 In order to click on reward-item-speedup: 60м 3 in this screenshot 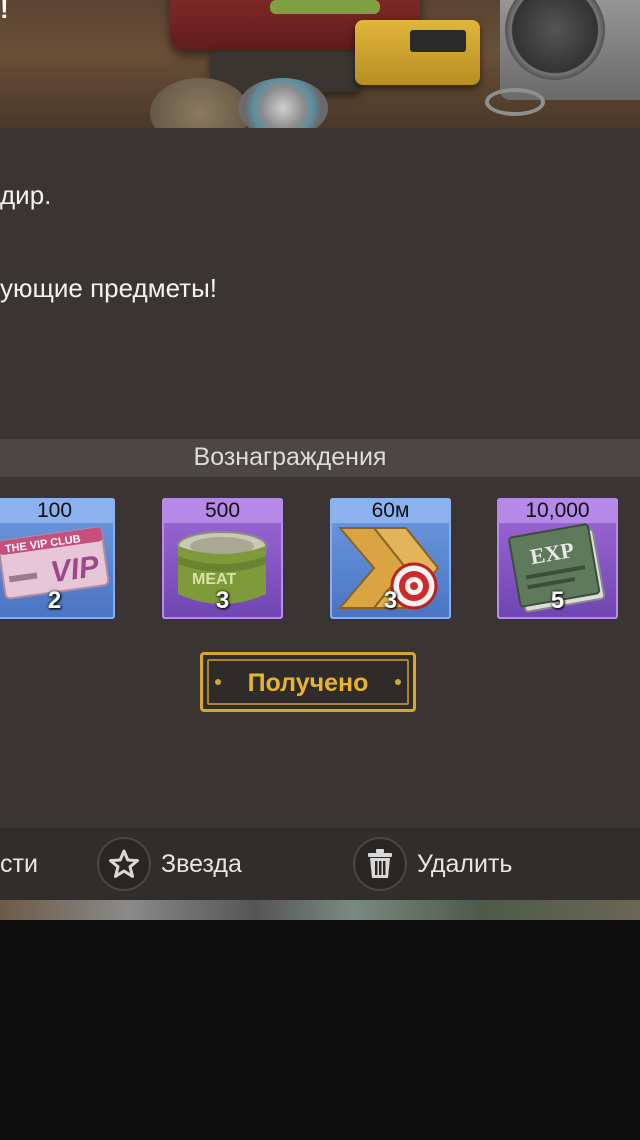, I will do `click(390, 558)`.